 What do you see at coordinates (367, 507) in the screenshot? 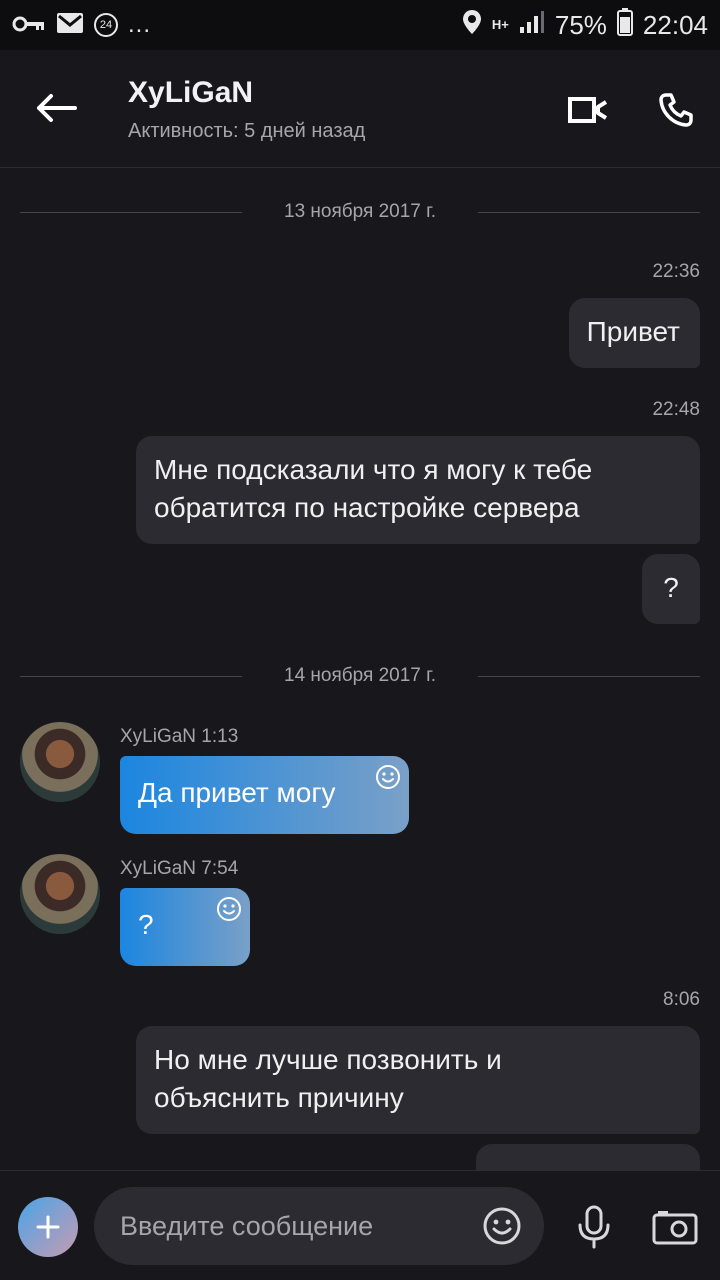
I see `message-text-line: обратится по настройке сервера` at bounding box center [367, 507].